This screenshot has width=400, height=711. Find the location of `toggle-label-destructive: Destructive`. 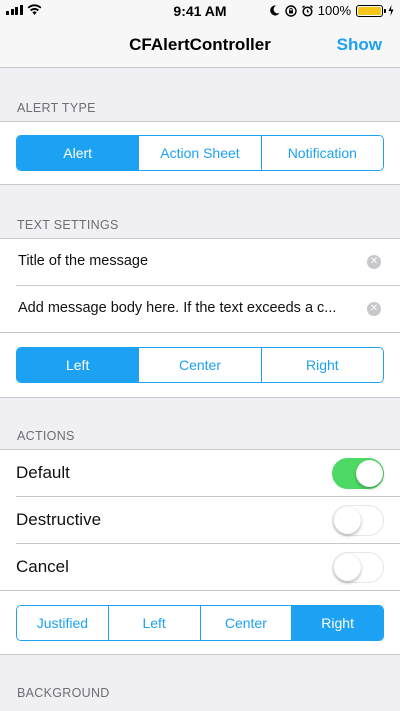

toggle-label-destructive: Destructive is located at coordinates (59, 519).